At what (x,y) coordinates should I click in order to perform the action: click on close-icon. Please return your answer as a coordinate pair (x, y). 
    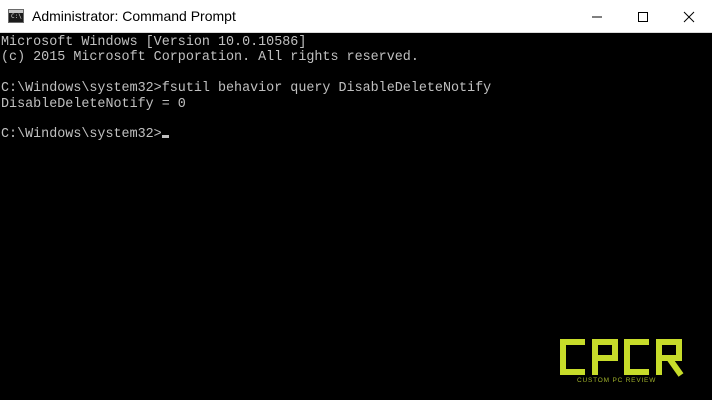
    Looking at the image, I should click on (689, 17).